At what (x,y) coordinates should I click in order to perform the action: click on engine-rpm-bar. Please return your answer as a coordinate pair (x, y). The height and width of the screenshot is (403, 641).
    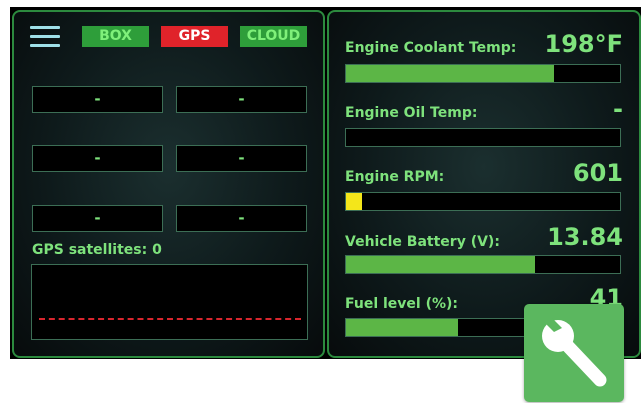
    Looking at the image, I should click on (483, 201).